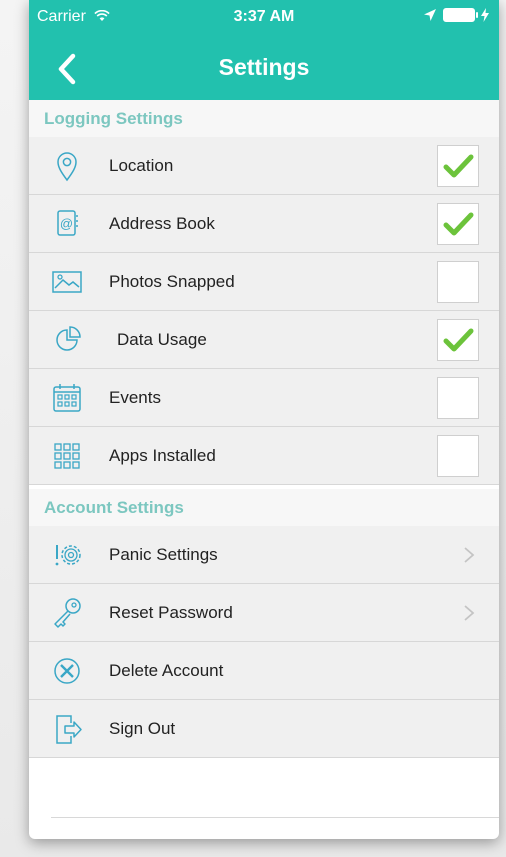 This screenshot has height=857, width=506. Describe the element at coordinates (264, 282) in the screenshot. I see `row-photos-snapped: Photos Snapped` at that location.